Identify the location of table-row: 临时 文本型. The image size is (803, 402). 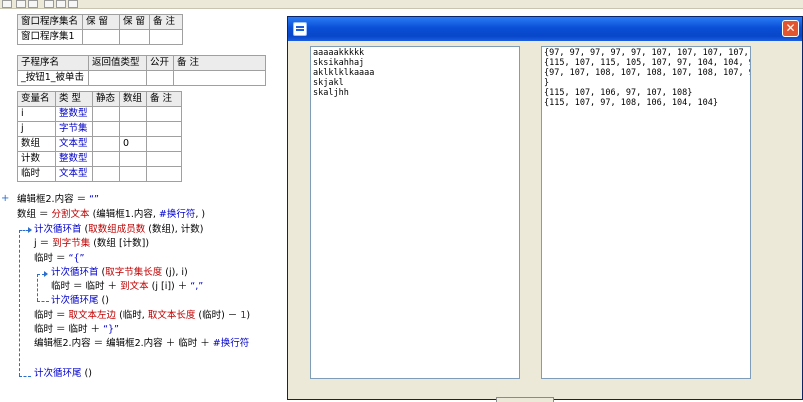
(99, 174).